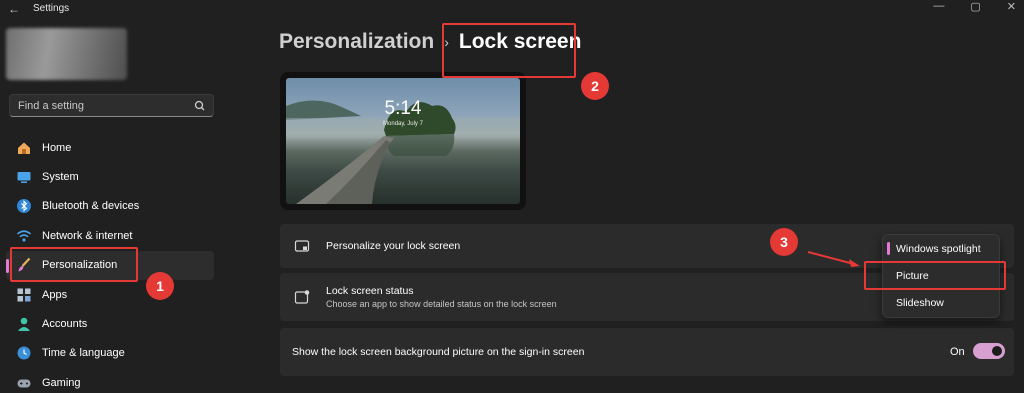  Describe the element at coordinates (110, 147) in the screenshot. I see `sidebar-item-home: Home` at that location.